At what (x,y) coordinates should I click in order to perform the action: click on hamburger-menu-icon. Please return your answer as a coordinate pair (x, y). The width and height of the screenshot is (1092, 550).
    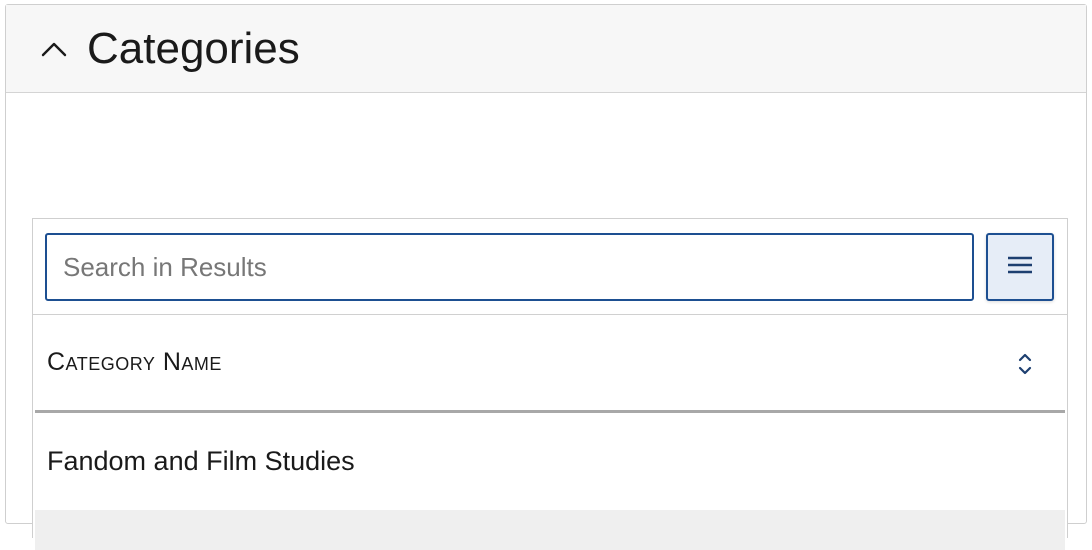
    Looking at the image, I should click on (1020, 267).